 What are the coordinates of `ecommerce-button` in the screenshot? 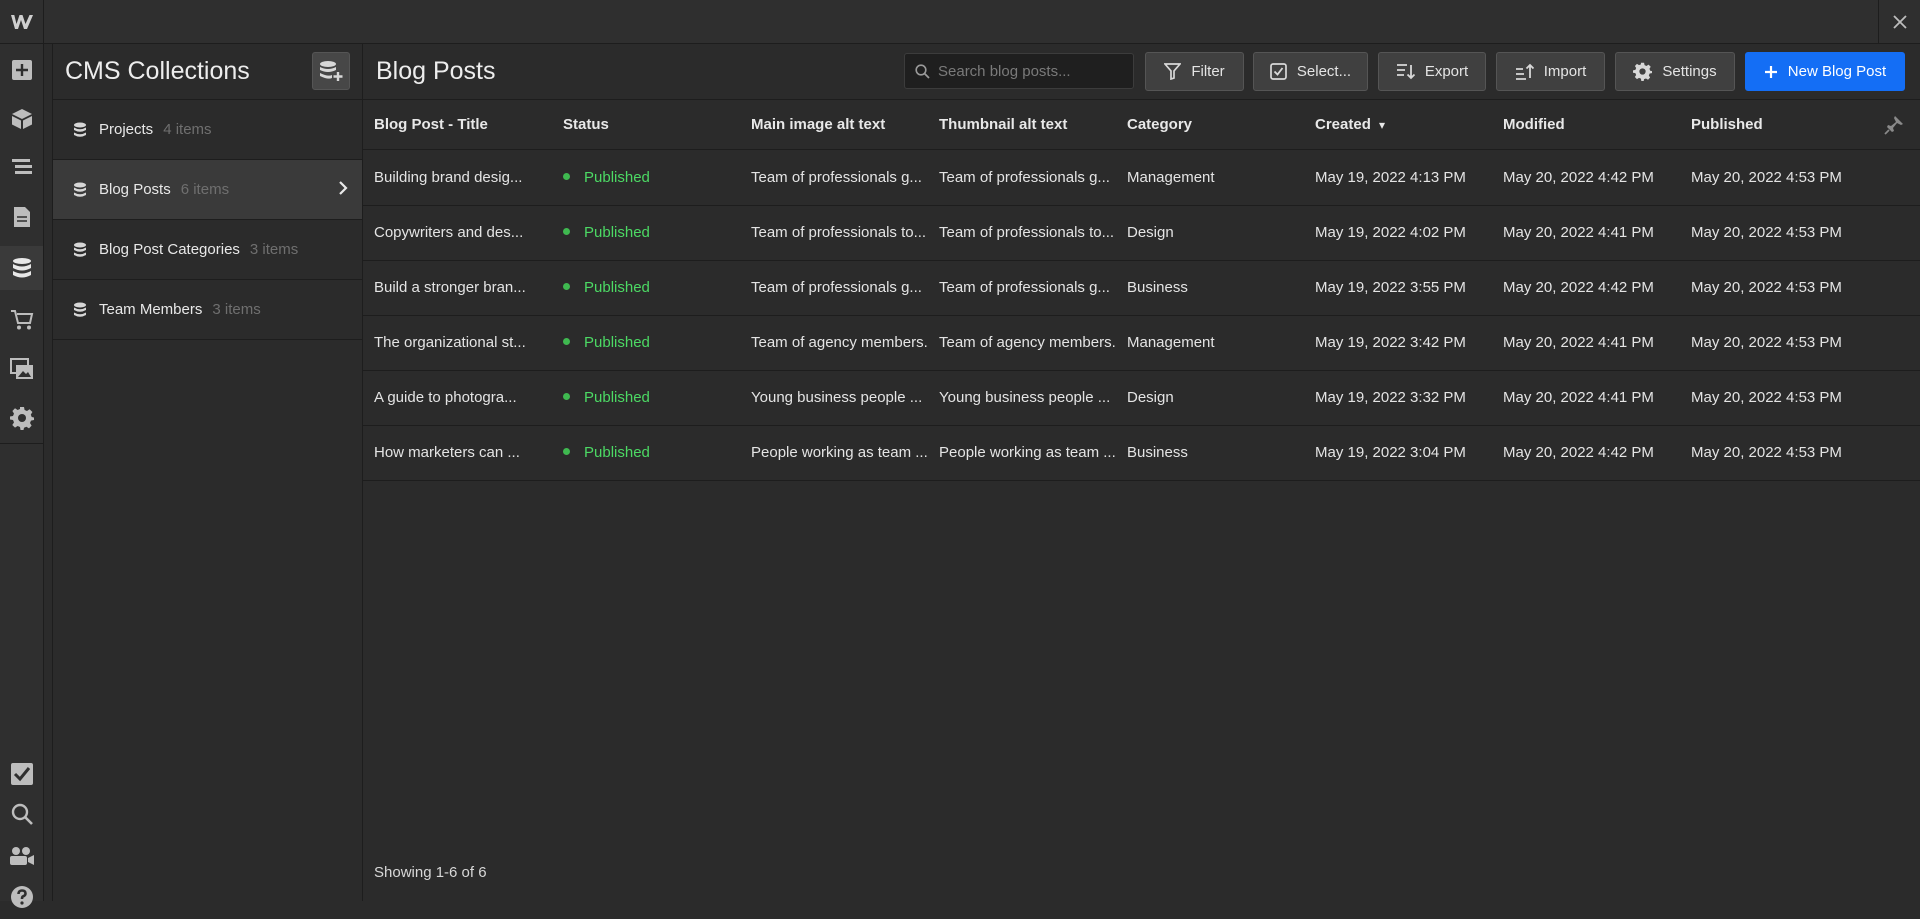 It's located at (21, 320).